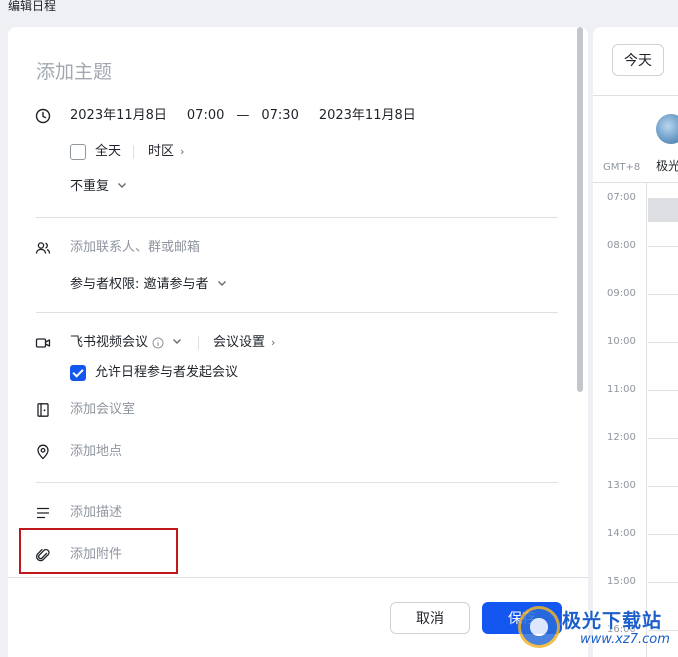 This screenshot has height=657, width=678. Describe the element at coordinates (298, 577) in the screenshot. I see `footer-divider` at that location.